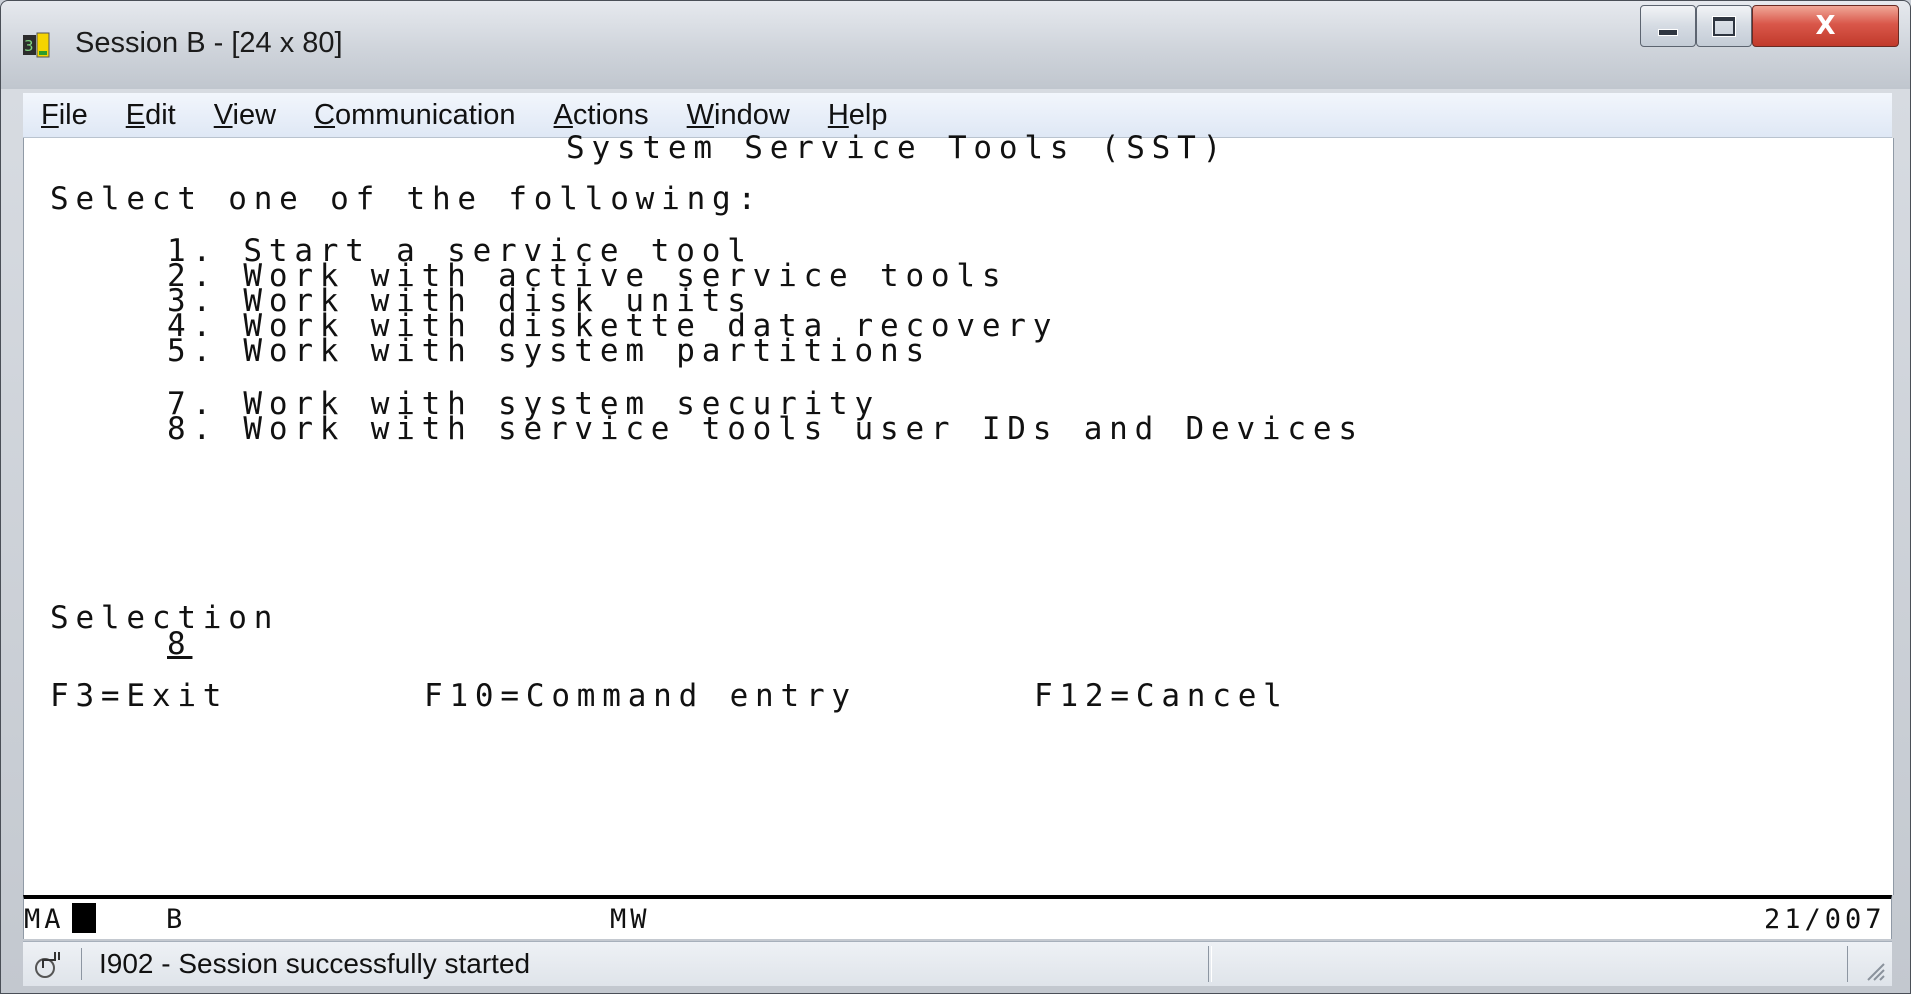 The height and width of the screenshot is (994, 1911). I want to click on minimize-icon, so click(1668, 32).